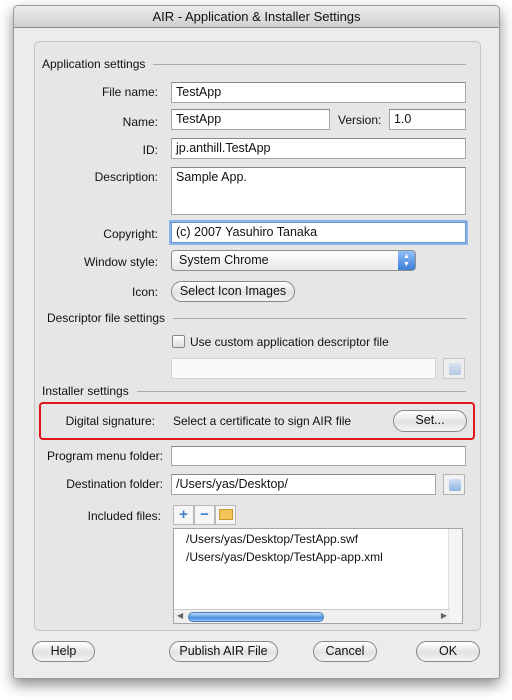 The image size is (512, 700). I want to click on name-label: Name:, so click(140, 122).